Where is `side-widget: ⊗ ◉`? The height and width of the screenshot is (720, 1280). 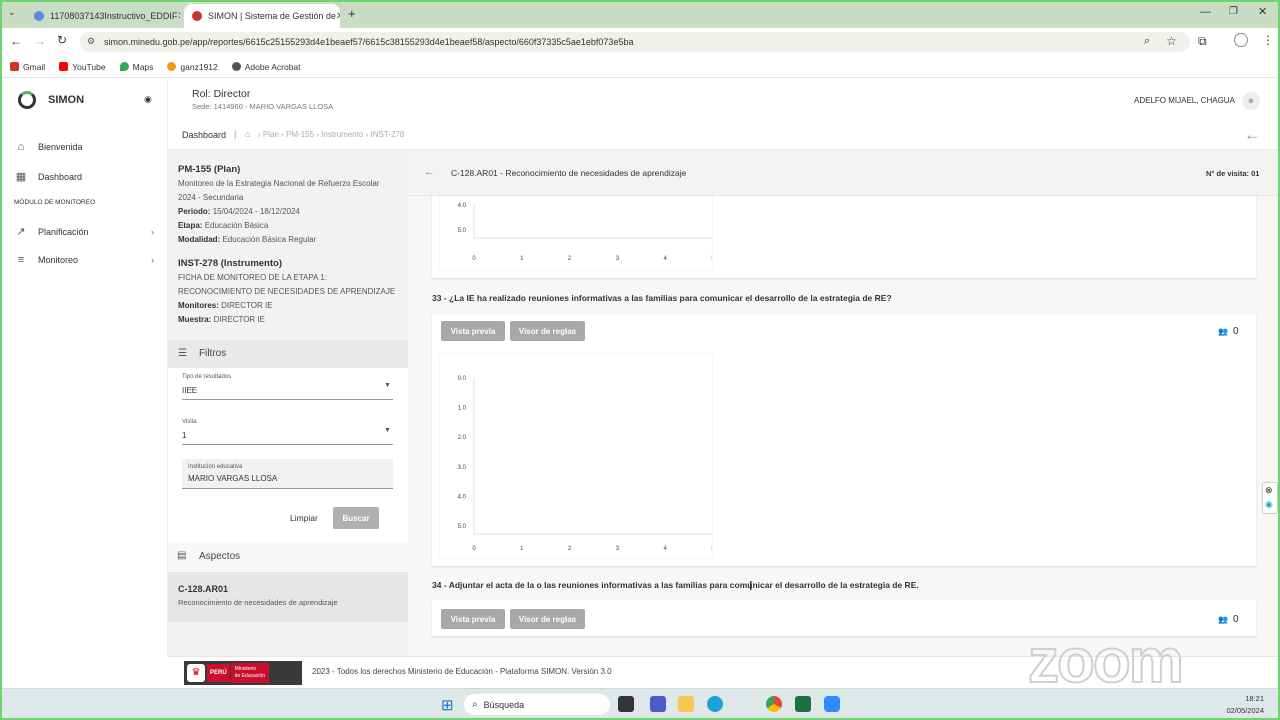 side-widget: ⊗ ◉ is located at coordinates (1270, 498).